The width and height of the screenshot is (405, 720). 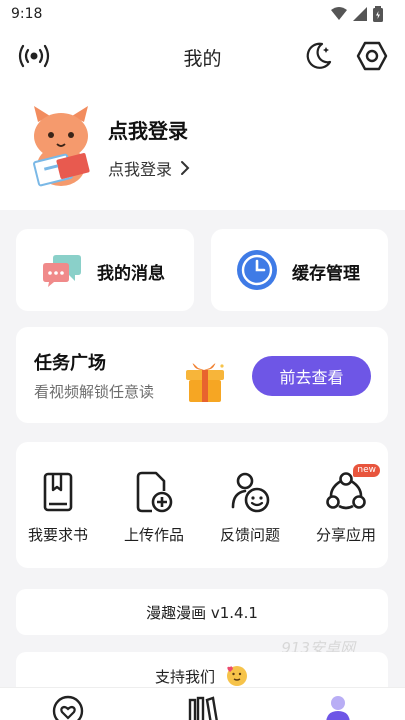 I want to click on wifi-icon, so click(x=339, y=13).